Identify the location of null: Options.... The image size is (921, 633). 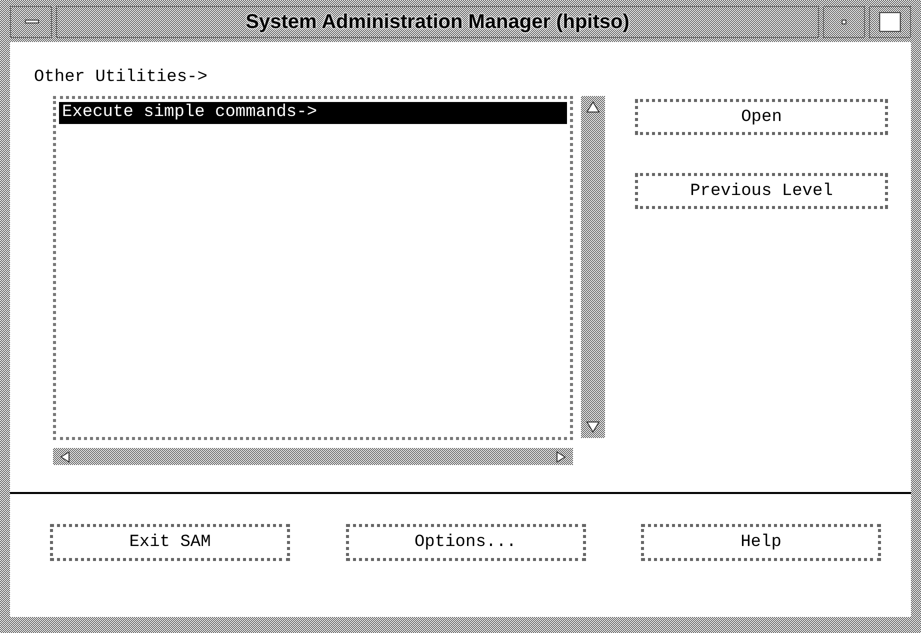
(466, 542).